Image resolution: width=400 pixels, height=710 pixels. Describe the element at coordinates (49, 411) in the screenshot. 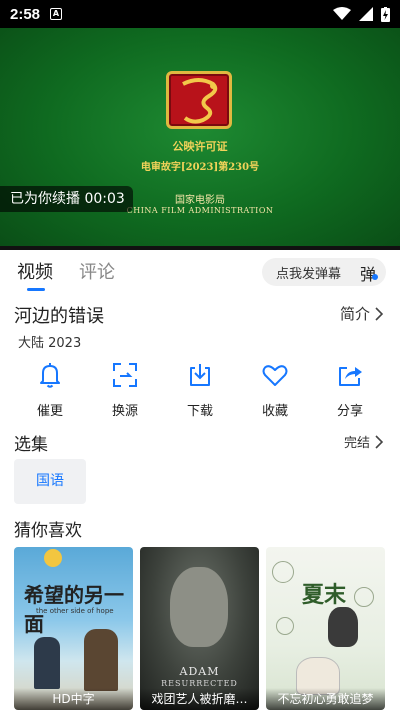

I see `remind-update-label: 催更` at that location.